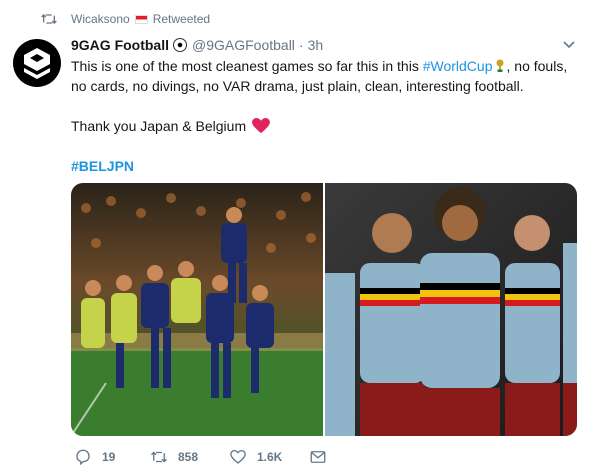 The width and height of the screenshot is (595, 472). What do you see at coordinates (458, 66) in the screenshot?
I see `hashtag-worldcup: #WorldCup` at bounding box center [458, 66].